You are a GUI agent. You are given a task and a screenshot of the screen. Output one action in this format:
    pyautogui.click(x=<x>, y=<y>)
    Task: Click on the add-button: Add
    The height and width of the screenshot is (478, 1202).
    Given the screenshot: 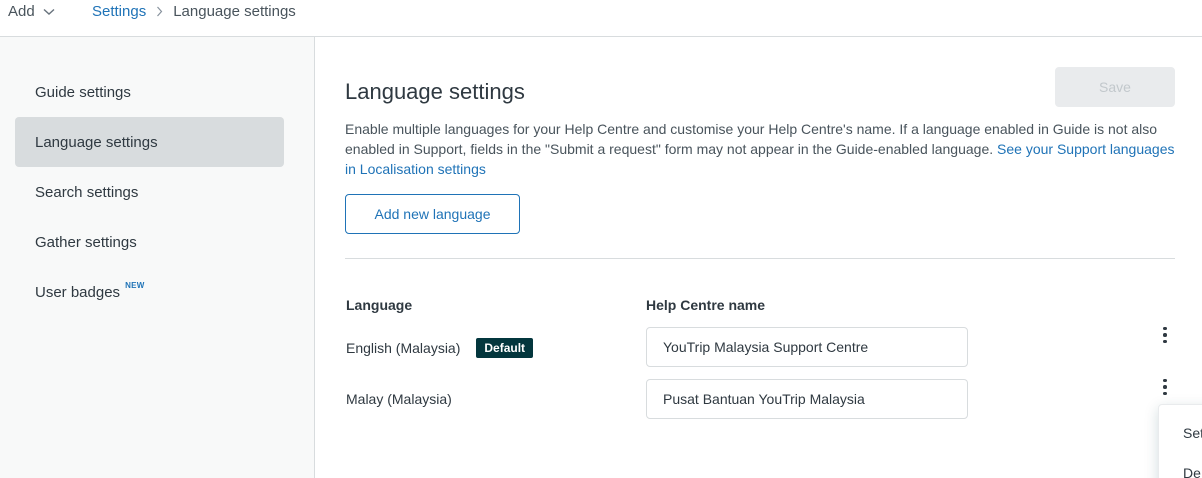 What is the action you would take?
    pyautogui.click(x=31, y=11)
    